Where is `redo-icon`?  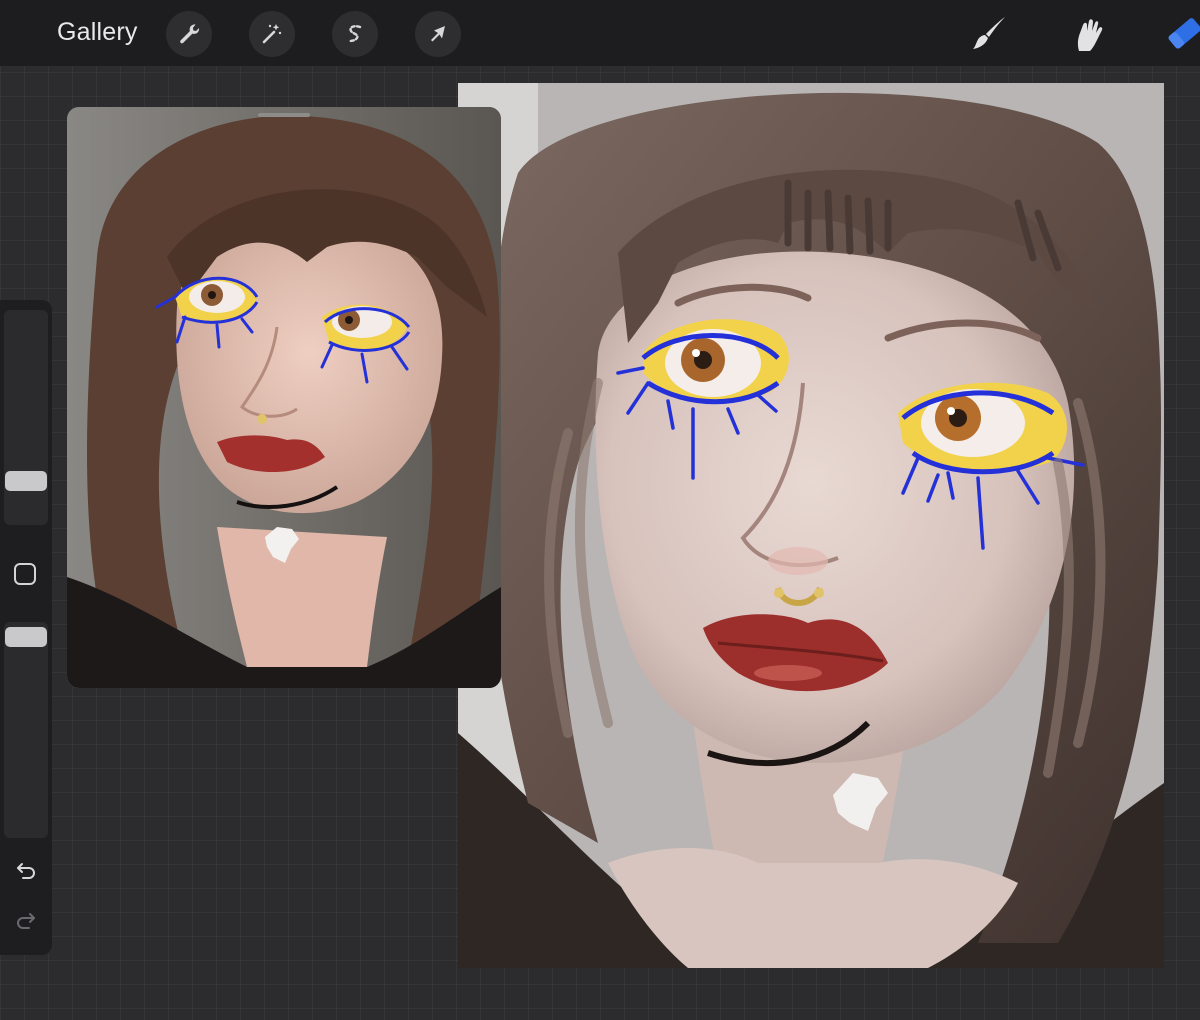 redo-icon is located at coordinates (26, 921).